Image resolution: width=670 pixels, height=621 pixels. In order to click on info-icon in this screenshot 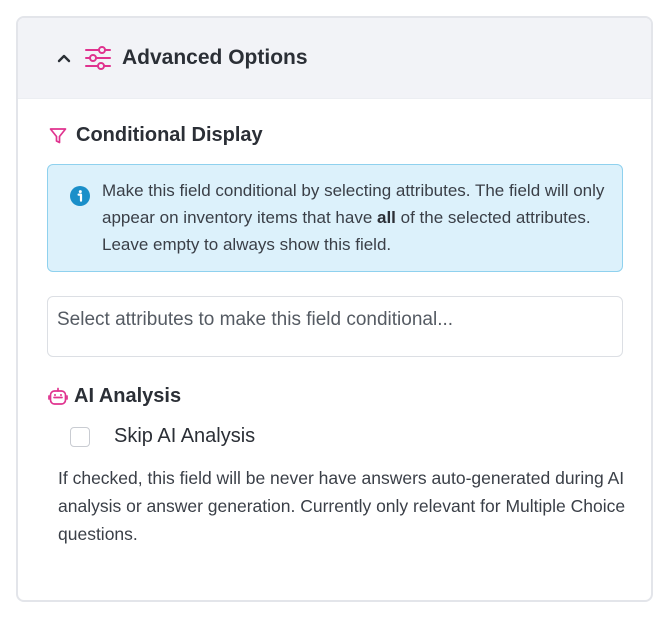, I will do `click(80, 196)`.